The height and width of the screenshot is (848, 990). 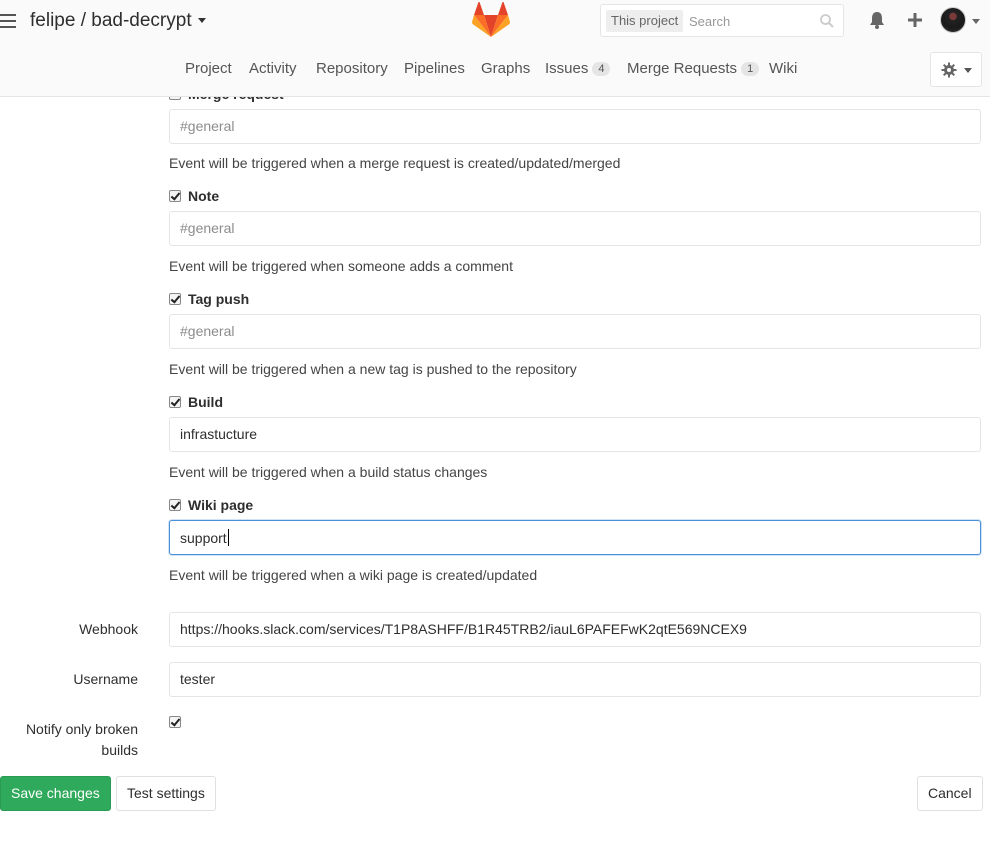 I want to click on build-channel-value: infrastucture, so click(x=219, y=434).